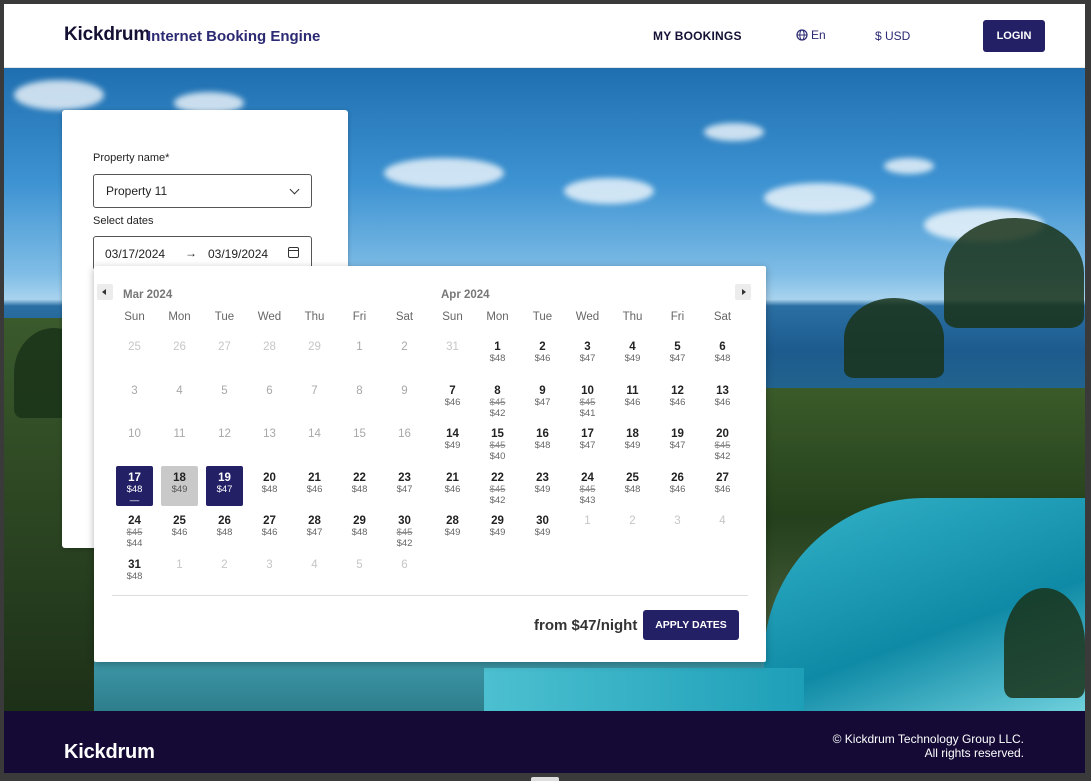  What do you see at coordinates (224, 489) in the screenshot?
I see `day-price: $47` at bounding box center [224, 489].